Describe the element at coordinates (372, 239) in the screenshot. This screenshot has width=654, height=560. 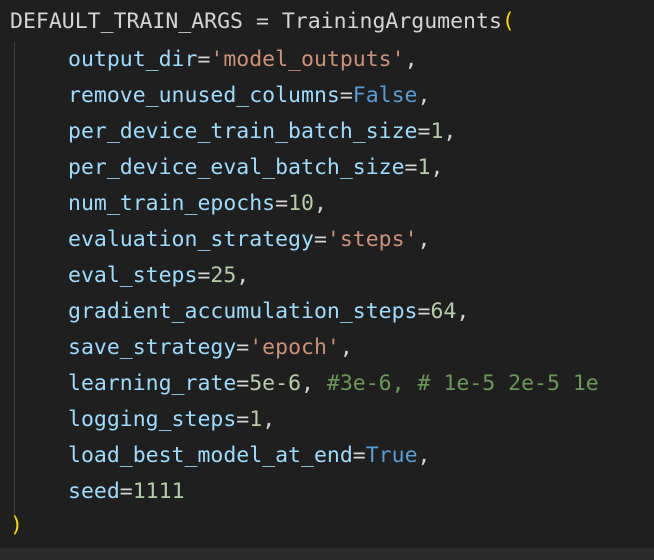
I see `string-value: 'steps'` at that location.